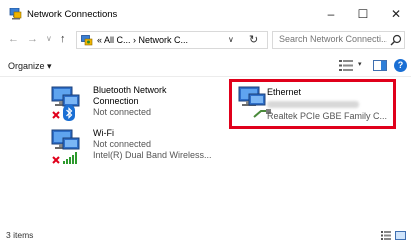  I want to click on back-button: ←, so click(13, 39).